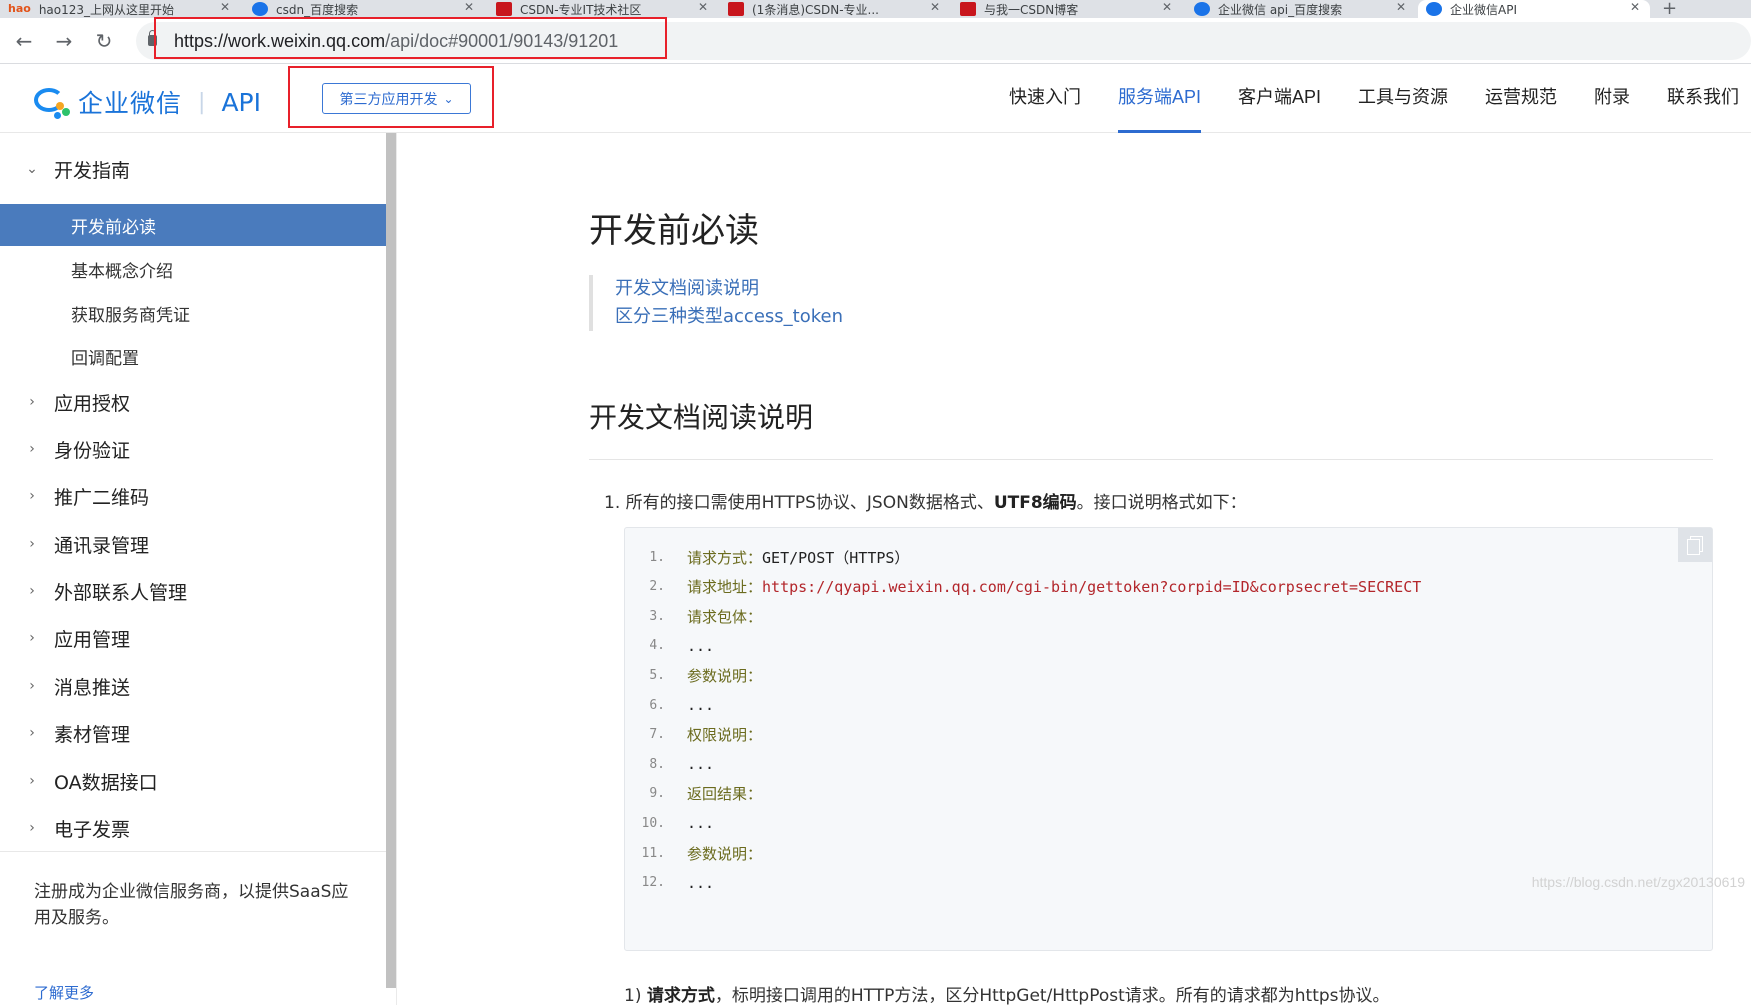 This screenshot has height=1005, width=1751. What do you see at coordinates (193, 686) in the screenshot?
I see `sidebar-group-messages: › 消息推送` at bounding box center [193, 686].